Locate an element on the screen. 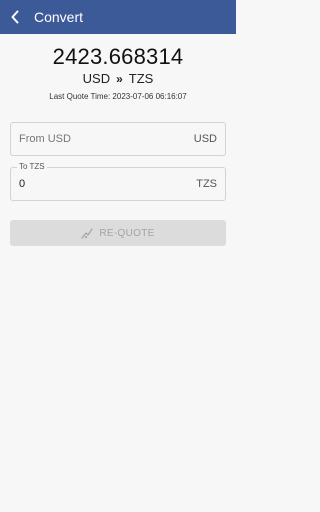  refresh-signal-icon is located at coordinates (87, 233).